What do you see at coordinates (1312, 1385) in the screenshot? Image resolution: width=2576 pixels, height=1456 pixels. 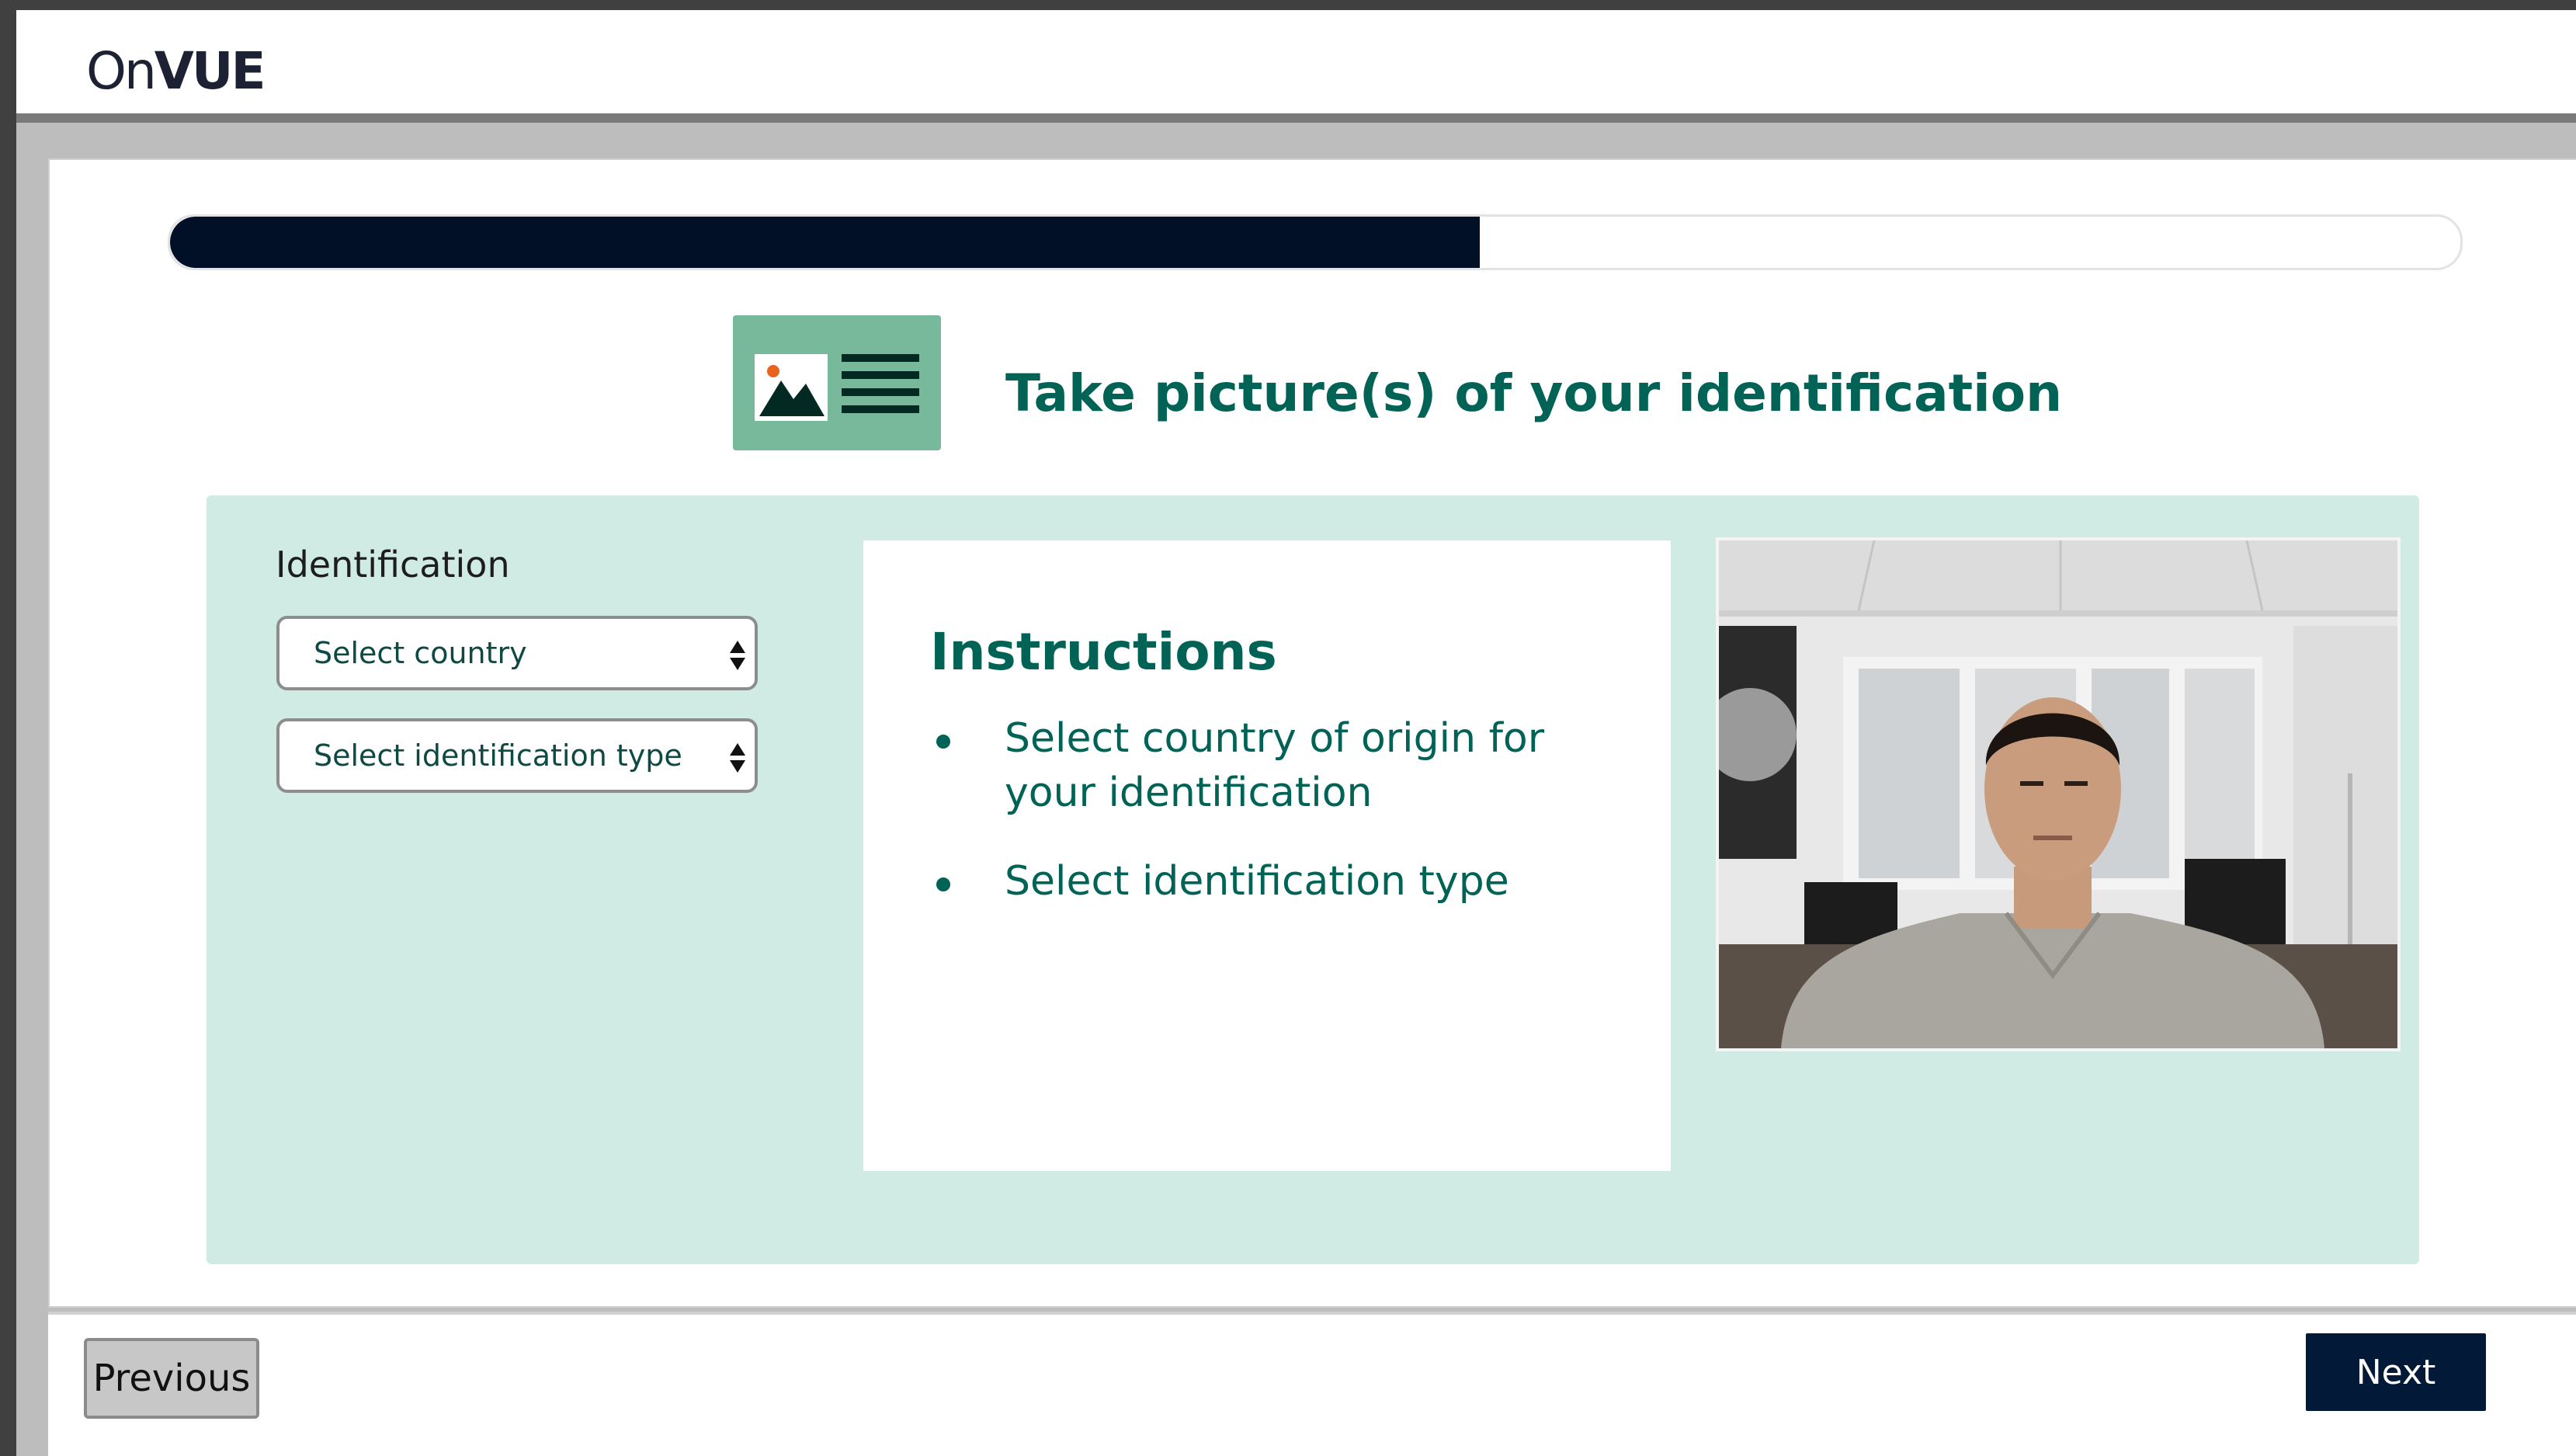 I see `footer-bar: Previous Next` at bounding box center [1312, 1385].